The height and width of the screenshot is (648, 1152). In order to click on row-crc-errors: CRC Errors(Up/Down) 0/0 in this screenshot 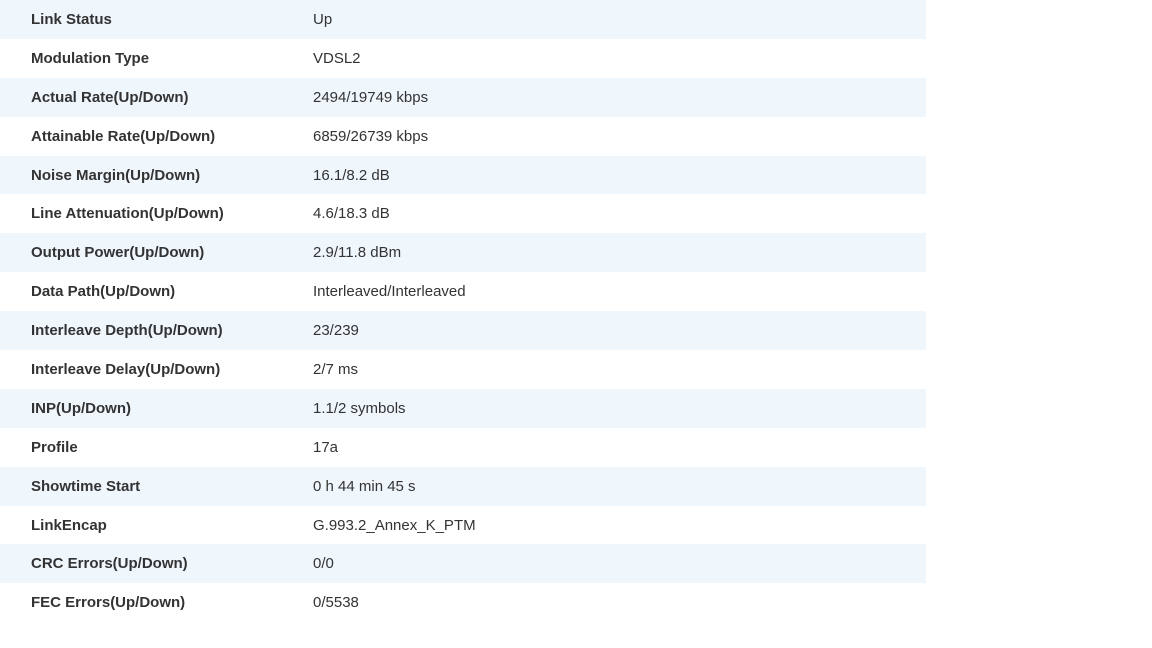, I will do `click(463, 564)`.